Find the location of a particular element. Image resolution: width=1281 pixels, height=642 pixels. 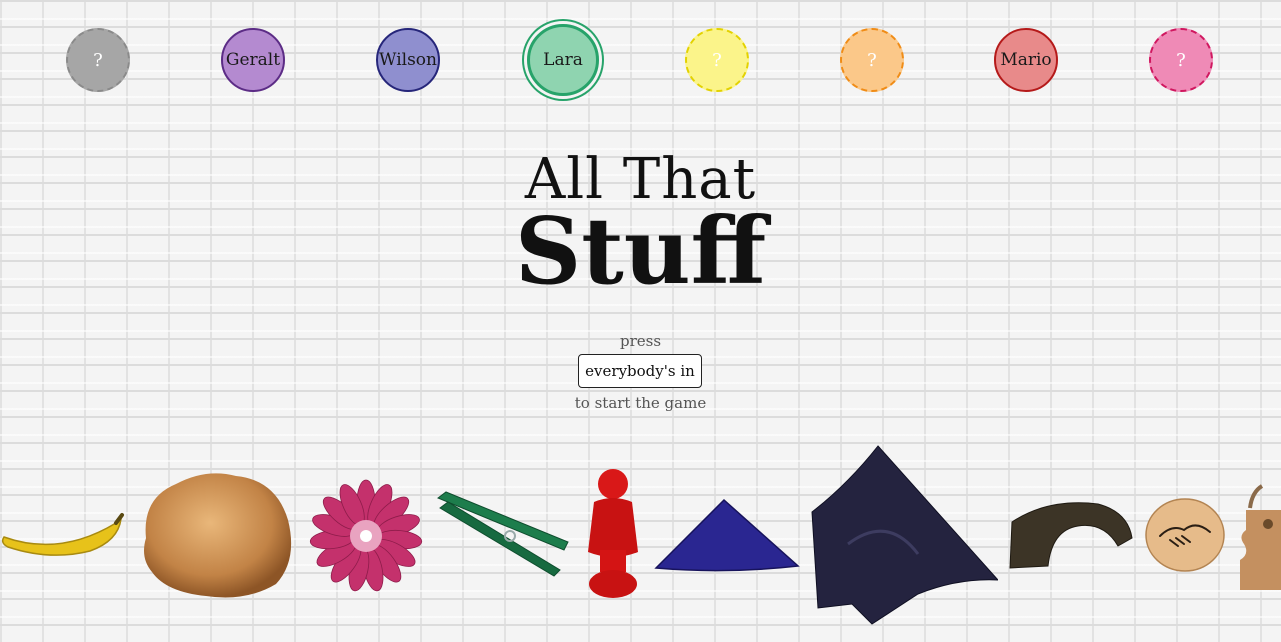

player-name: Geralt is located at coordinates (253, 60).